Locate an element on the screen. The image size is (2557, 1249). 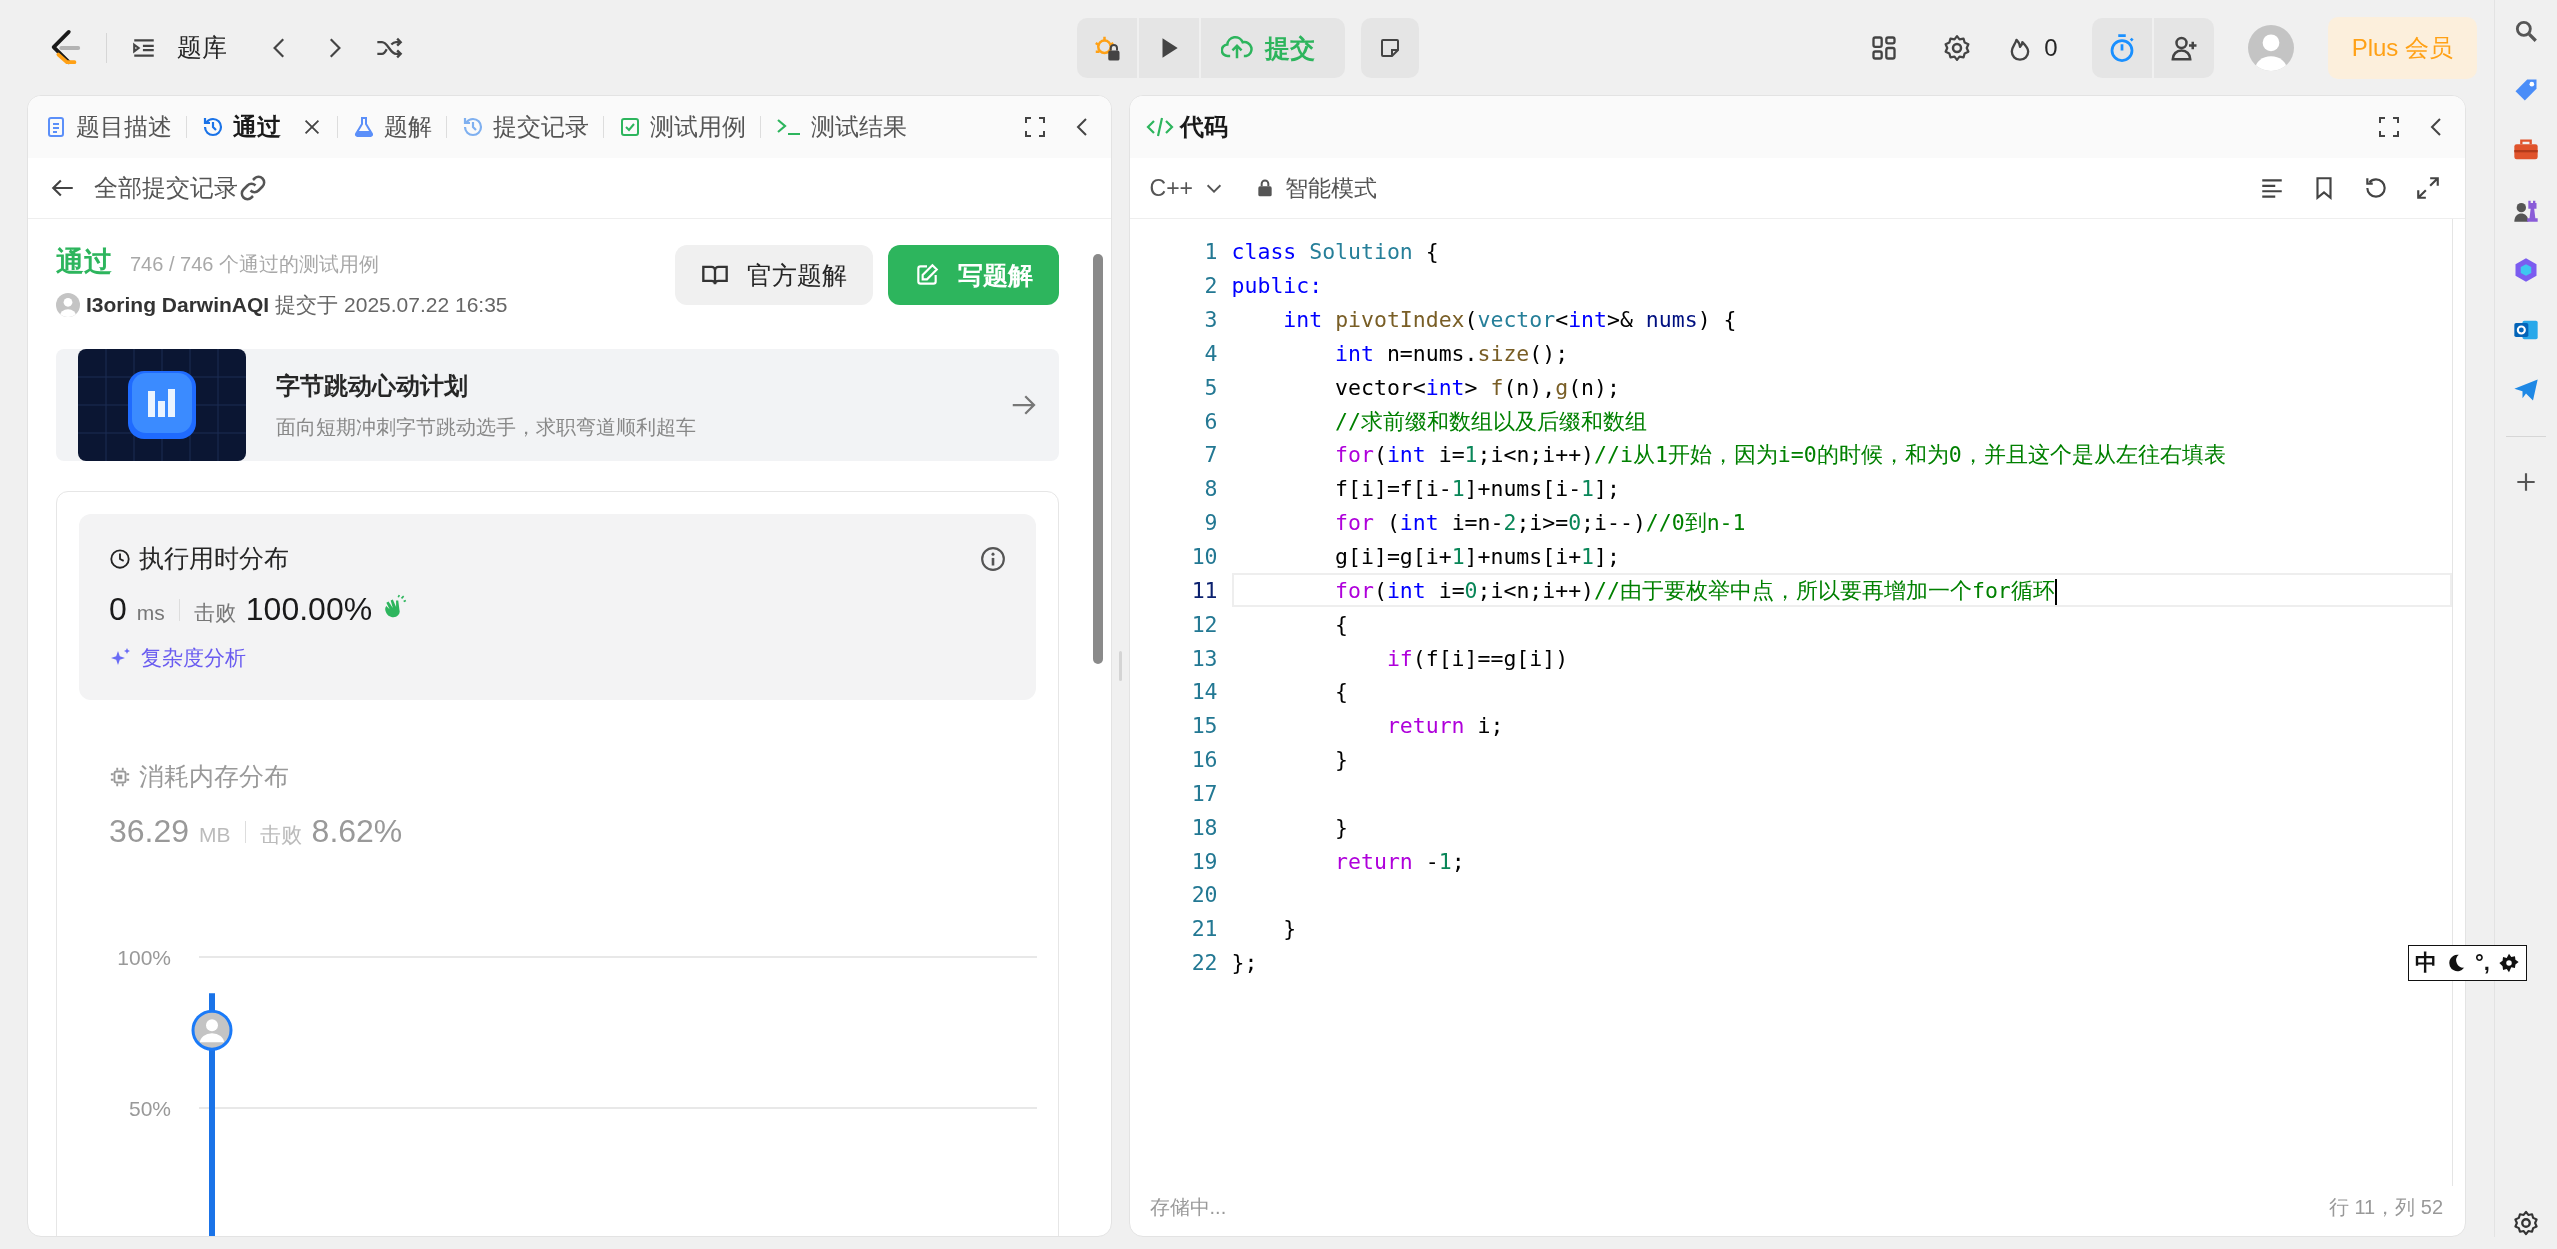
debug-button is located at coordinates (1107, 48).